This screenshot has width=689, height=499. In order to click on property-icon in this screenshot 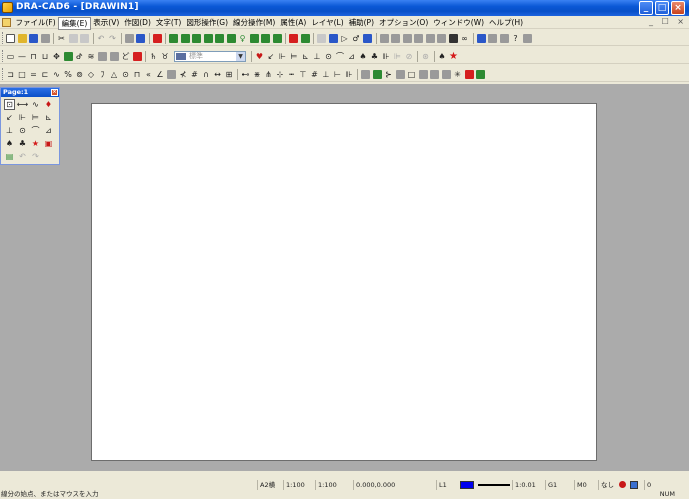, I will do `click(367, 38)`.